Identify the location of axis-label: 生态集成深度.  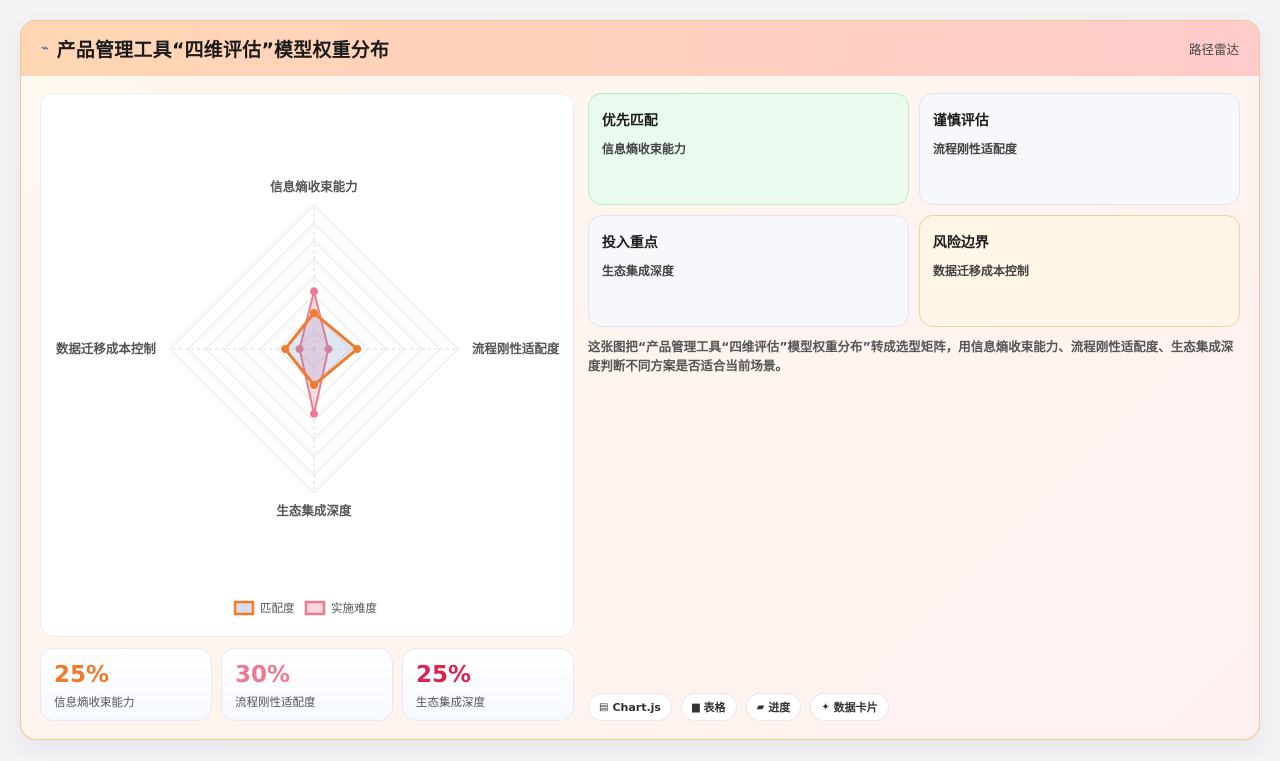
(314, 510).